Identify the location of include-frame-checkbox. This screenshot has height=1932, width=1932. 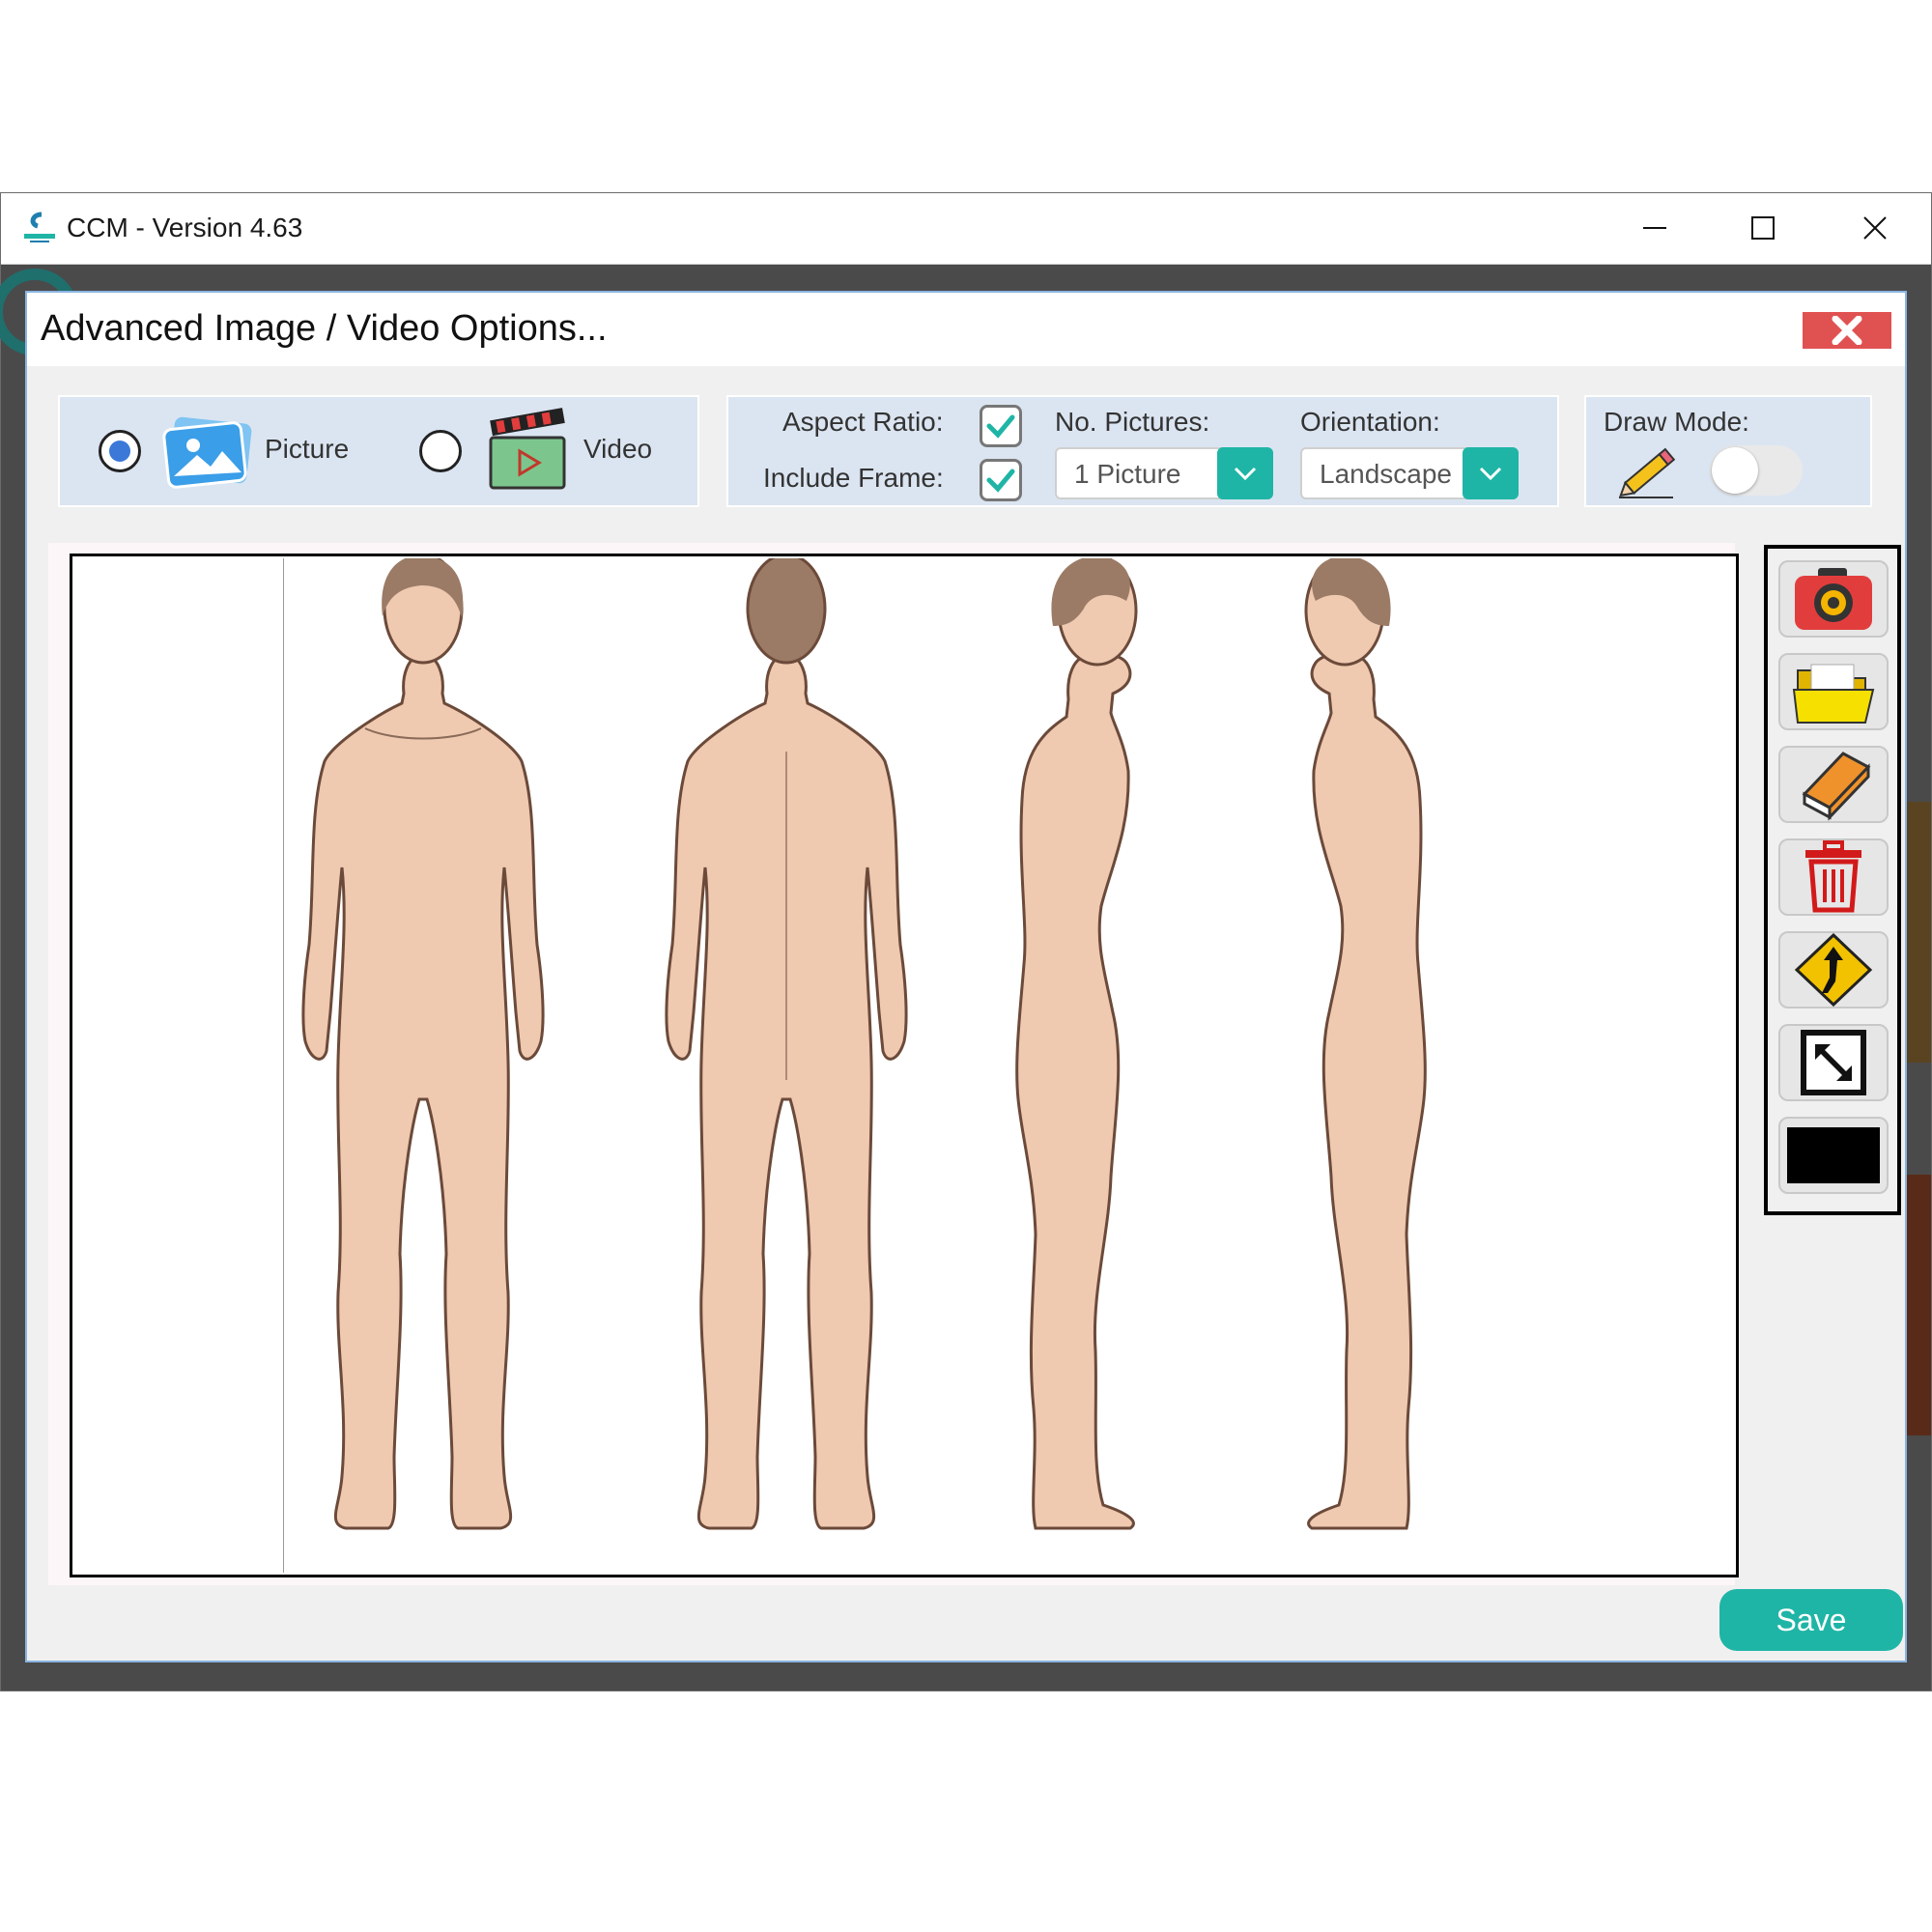
(1001, 480).